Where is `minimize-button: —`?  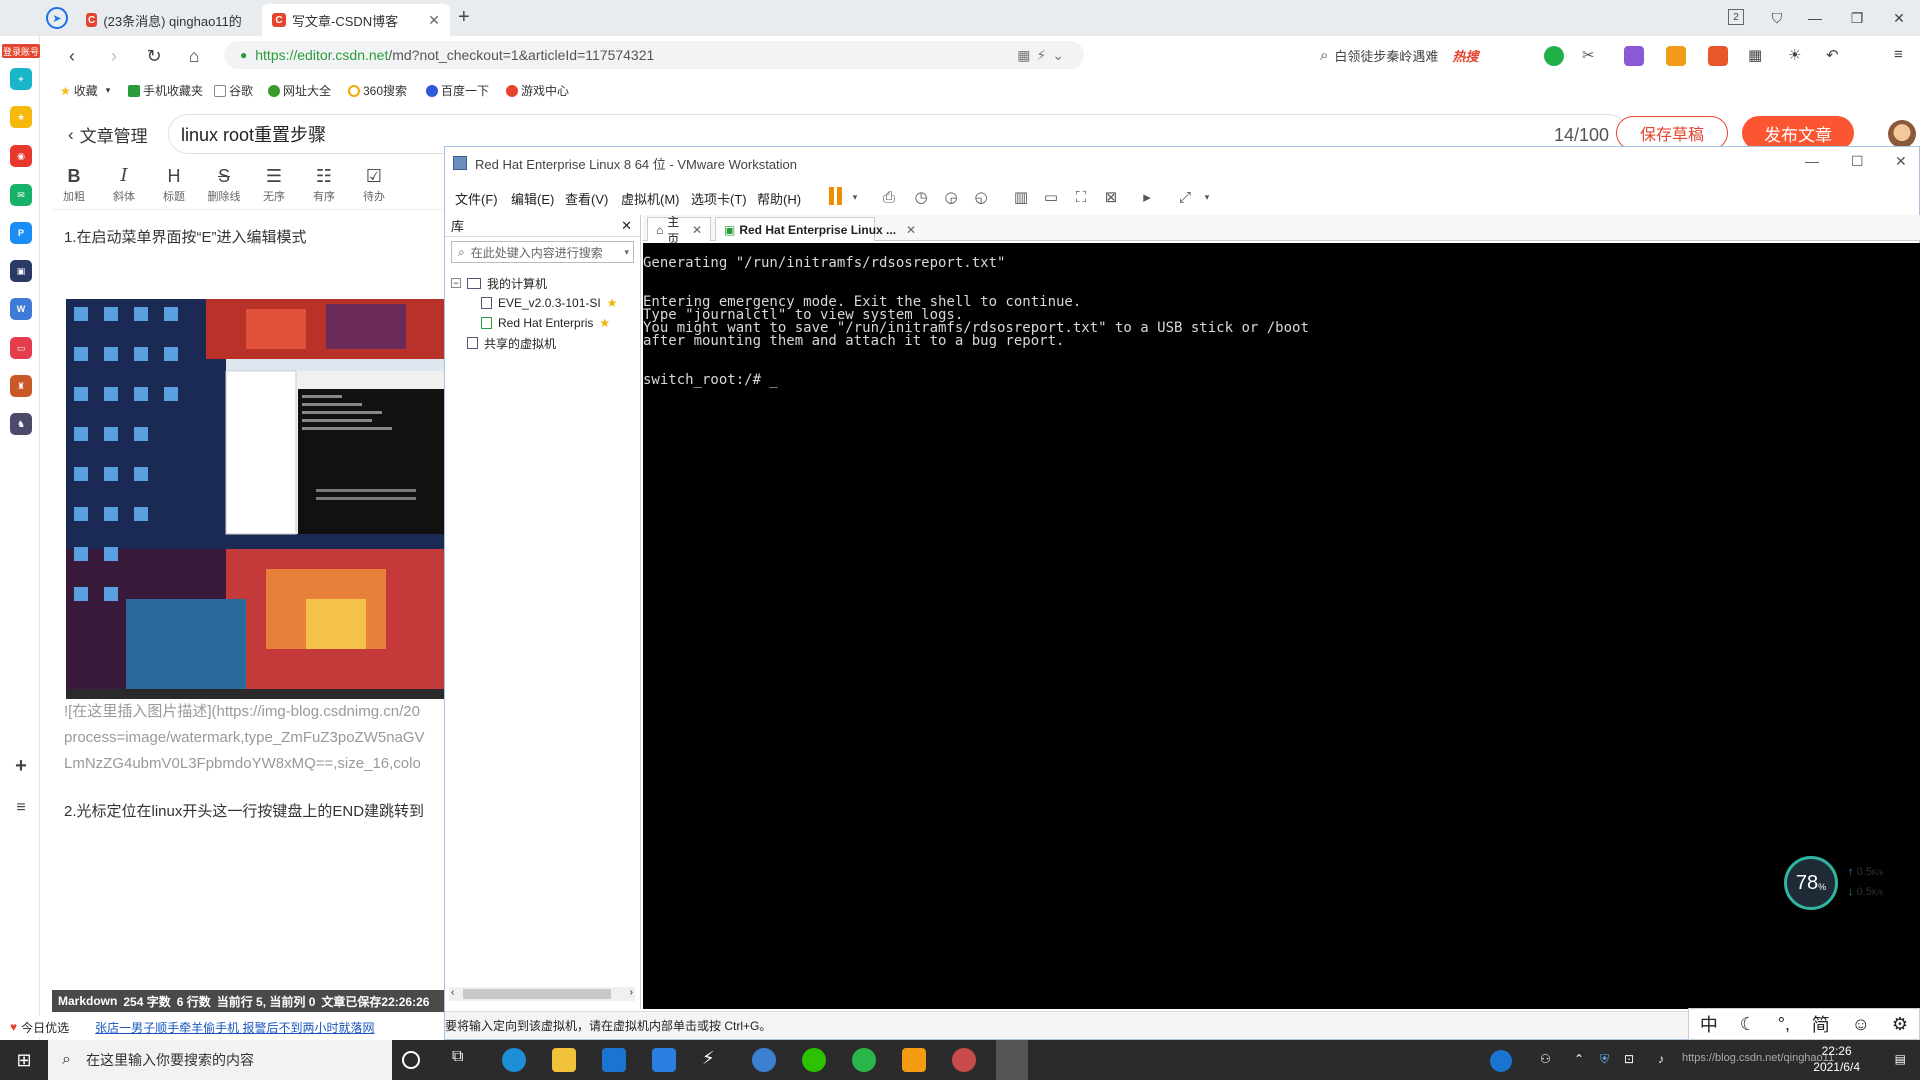 minimize-button: — is located at coordinates (1815, 18).